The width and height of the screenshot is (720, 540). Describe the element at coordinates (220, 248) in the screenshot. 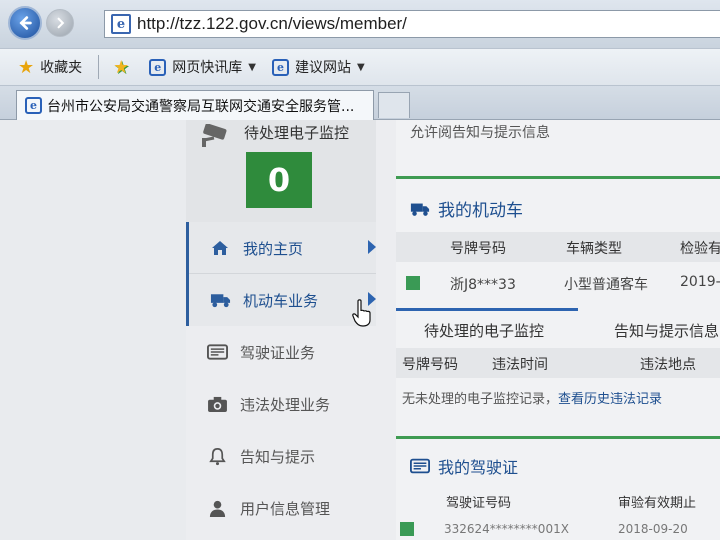

I see `home-icon` at that location.